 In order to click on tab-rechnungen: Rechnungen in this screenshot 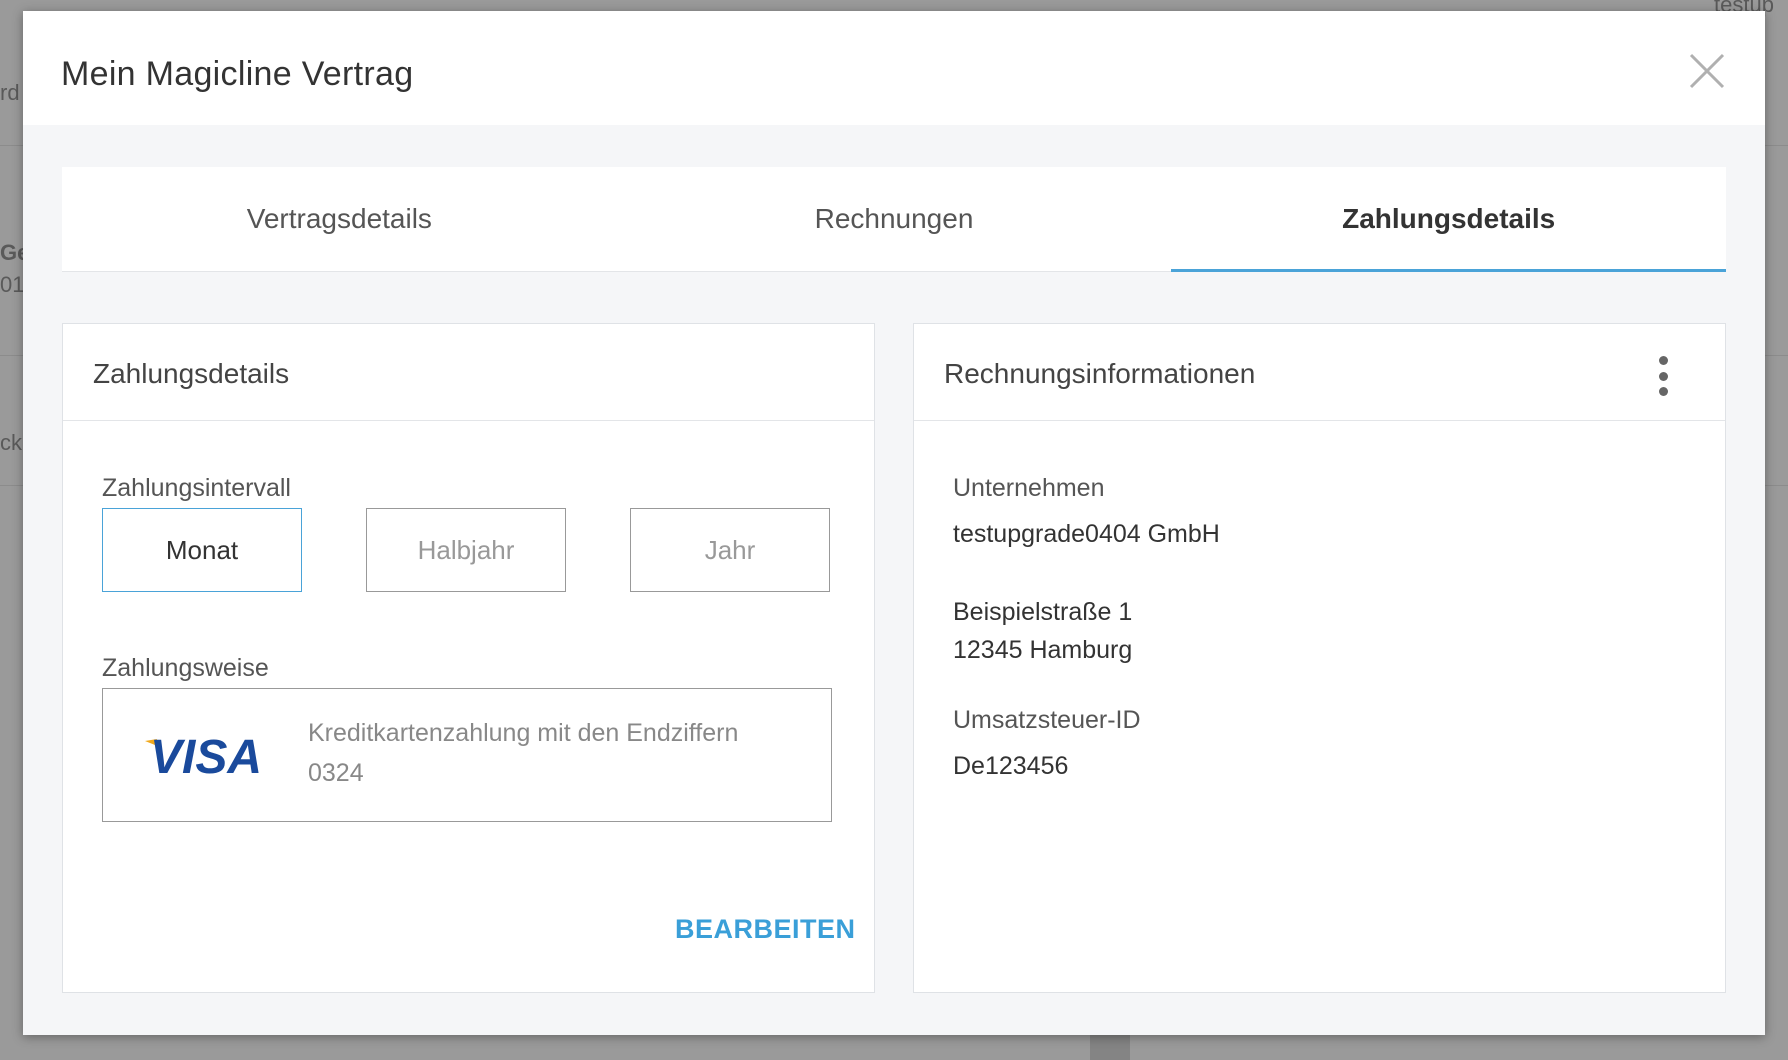, I will do `click(894, 219)`.